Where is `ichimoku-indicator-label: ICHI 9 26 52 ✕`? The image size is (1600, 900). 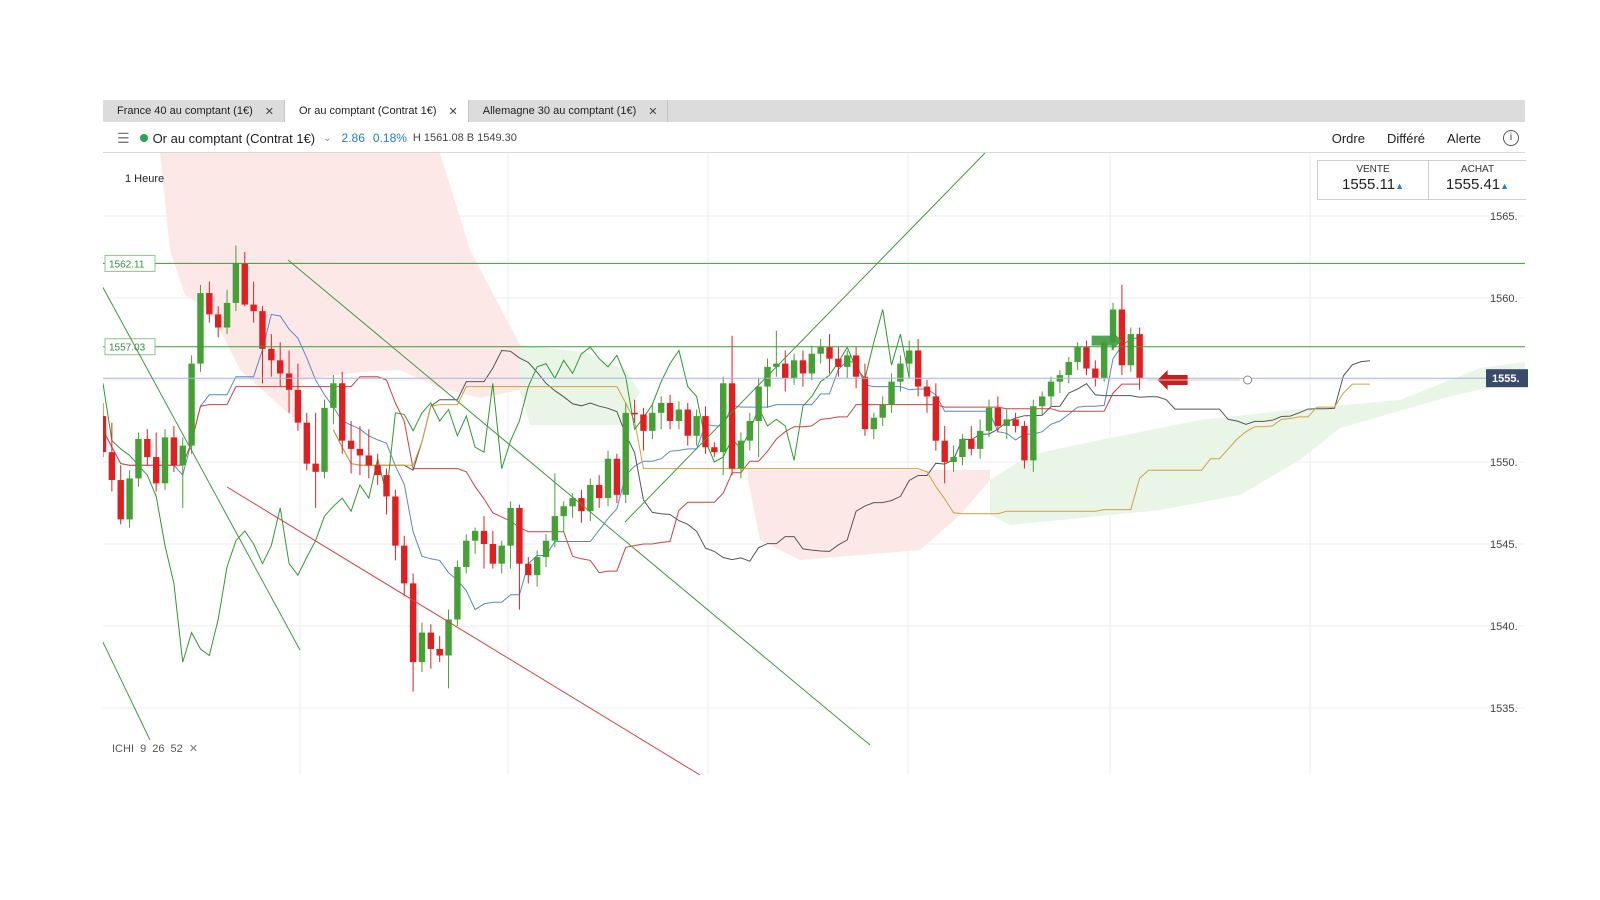 ichimoku-indicator-label: ICHI 9 26 52 ✕ is located at coordinates (155, 748).